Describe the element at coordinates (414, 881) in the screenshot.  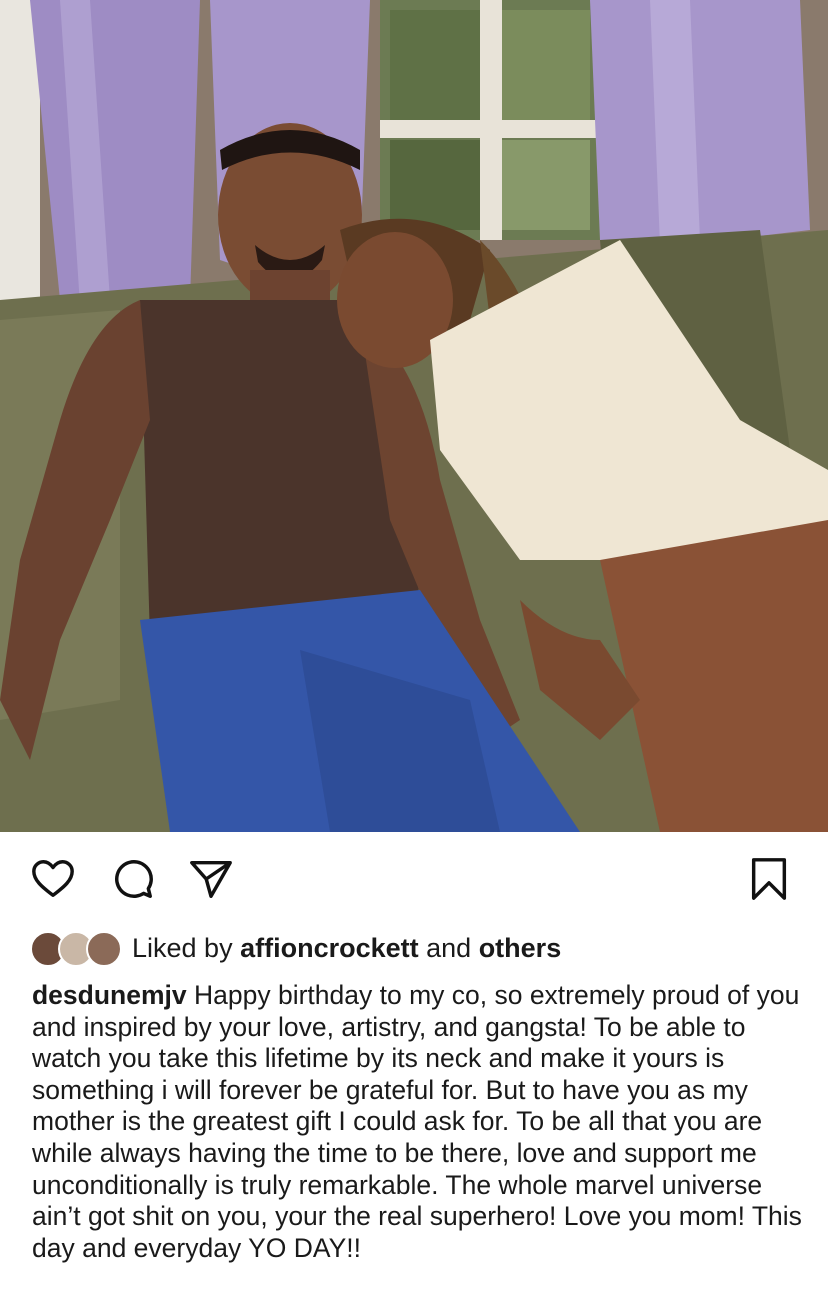
I see `post-actions` at that location.